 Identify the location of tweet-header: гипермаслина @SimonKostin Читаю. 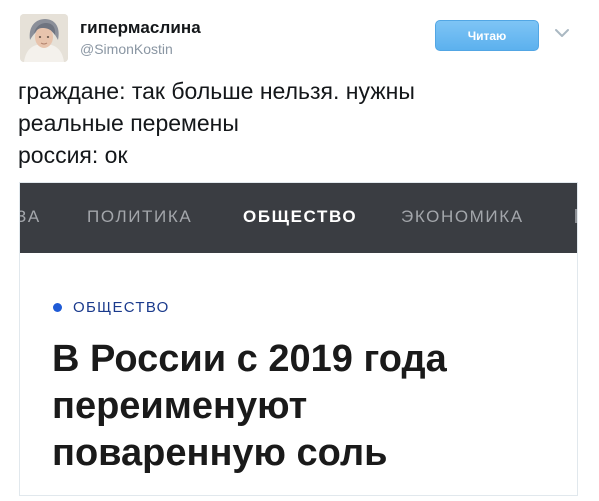
(300, 39).